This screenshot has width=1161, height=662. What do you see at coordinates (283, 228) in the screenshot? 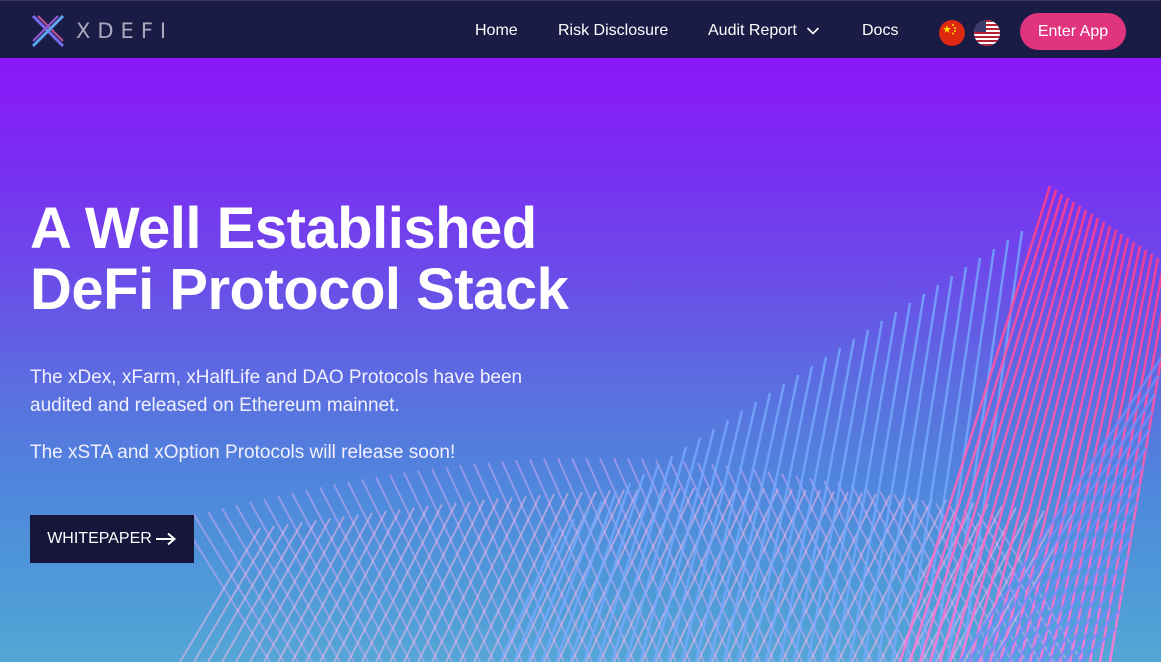
I see `hero-title-line-1: A Well Established` at bounding box center [283, 228].